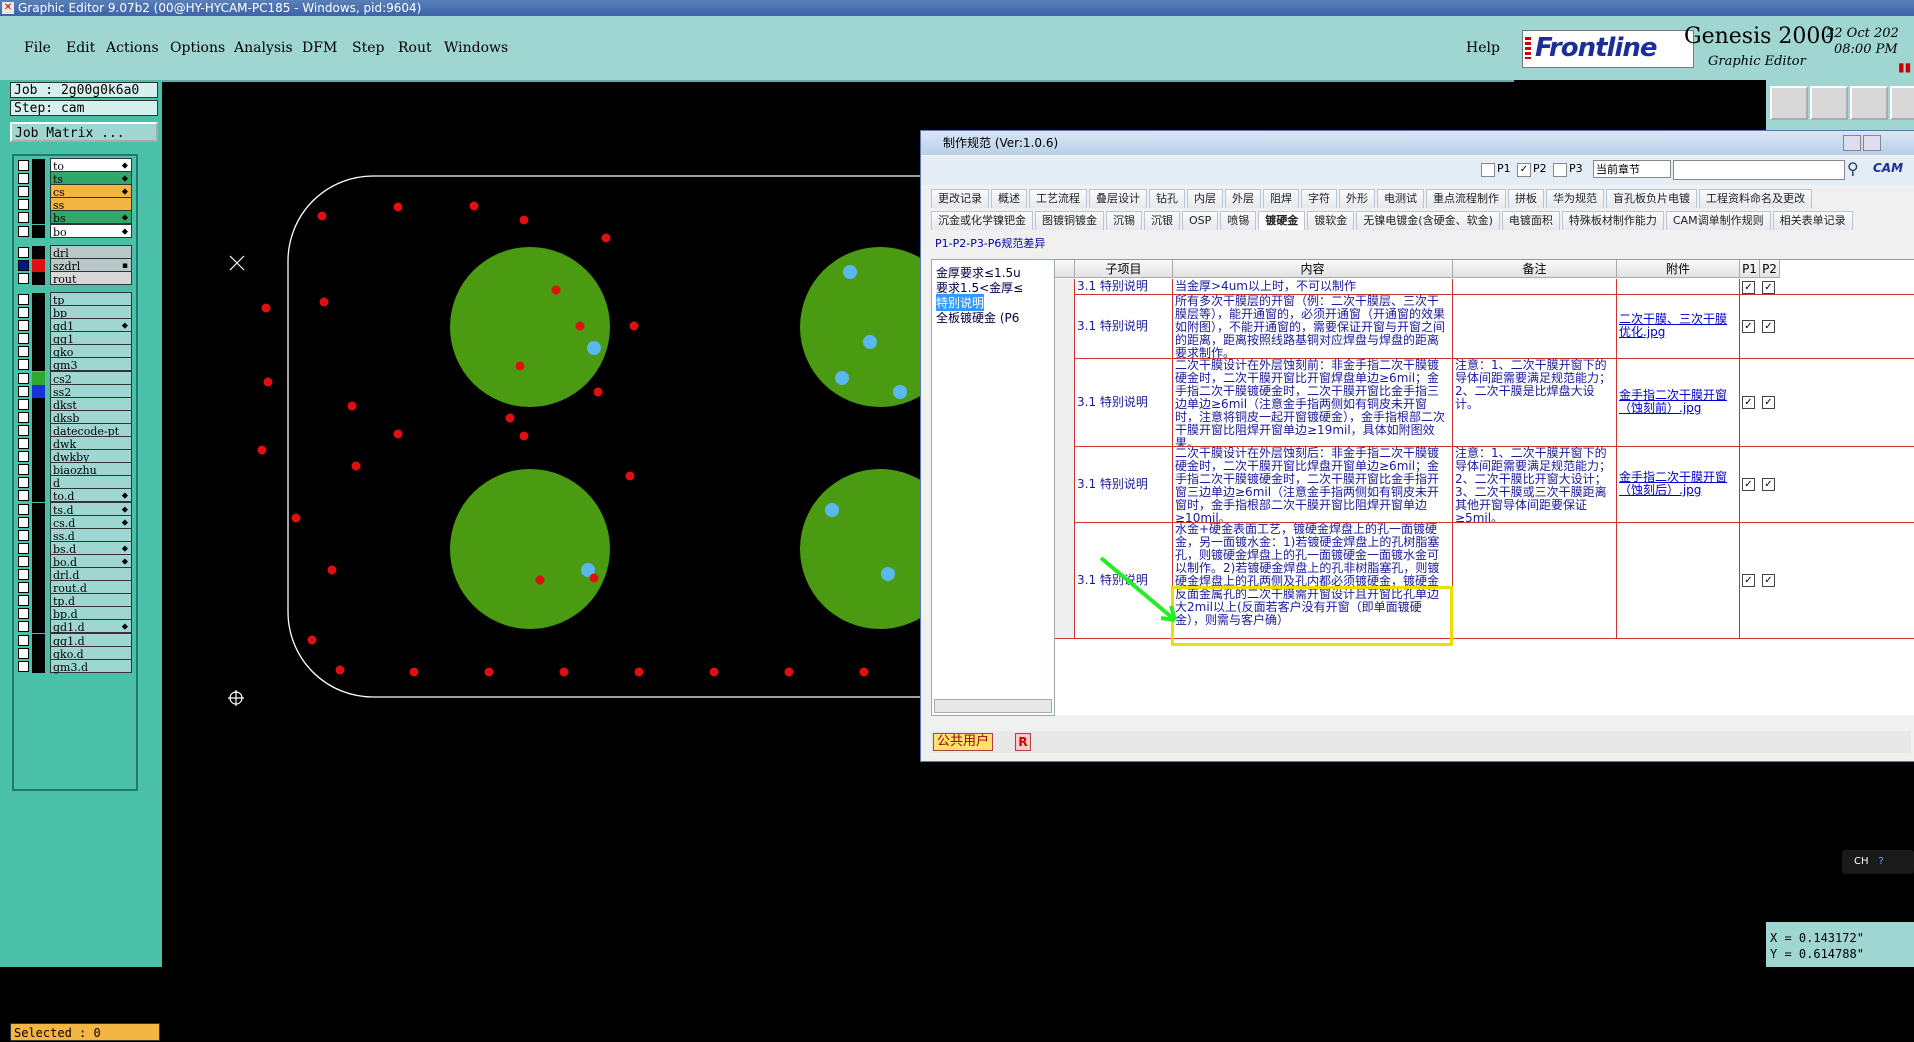 The image size is (1914, 1042). Describe the element at coordinates (1124, 220) in the screenshot. I see `tab-tabs_row2-2: 沉锡` at that location.